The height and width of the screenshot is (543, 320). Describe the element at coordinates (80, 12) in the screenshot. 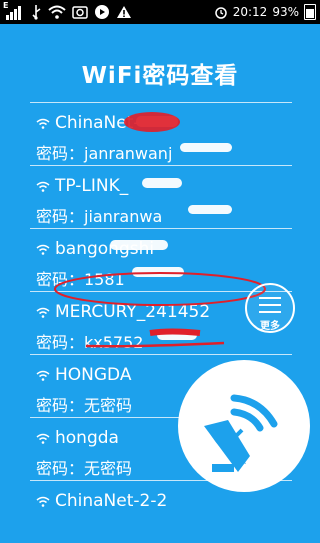

I see `screenshot-icon` at that location.